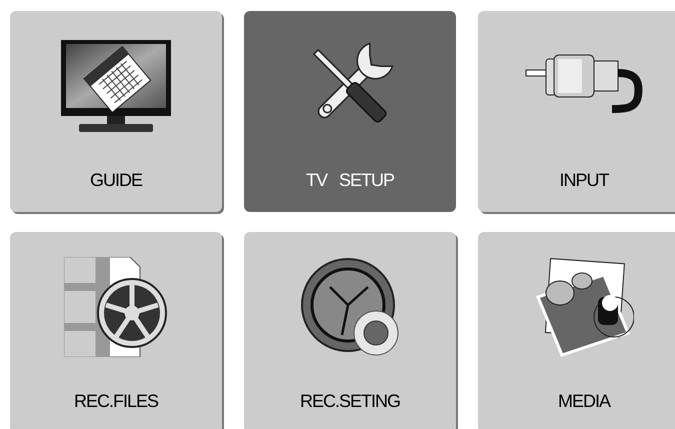 This screenshot has width=675, height=429. I want to click on menu-tile: MEDIA, so click(576, 330).